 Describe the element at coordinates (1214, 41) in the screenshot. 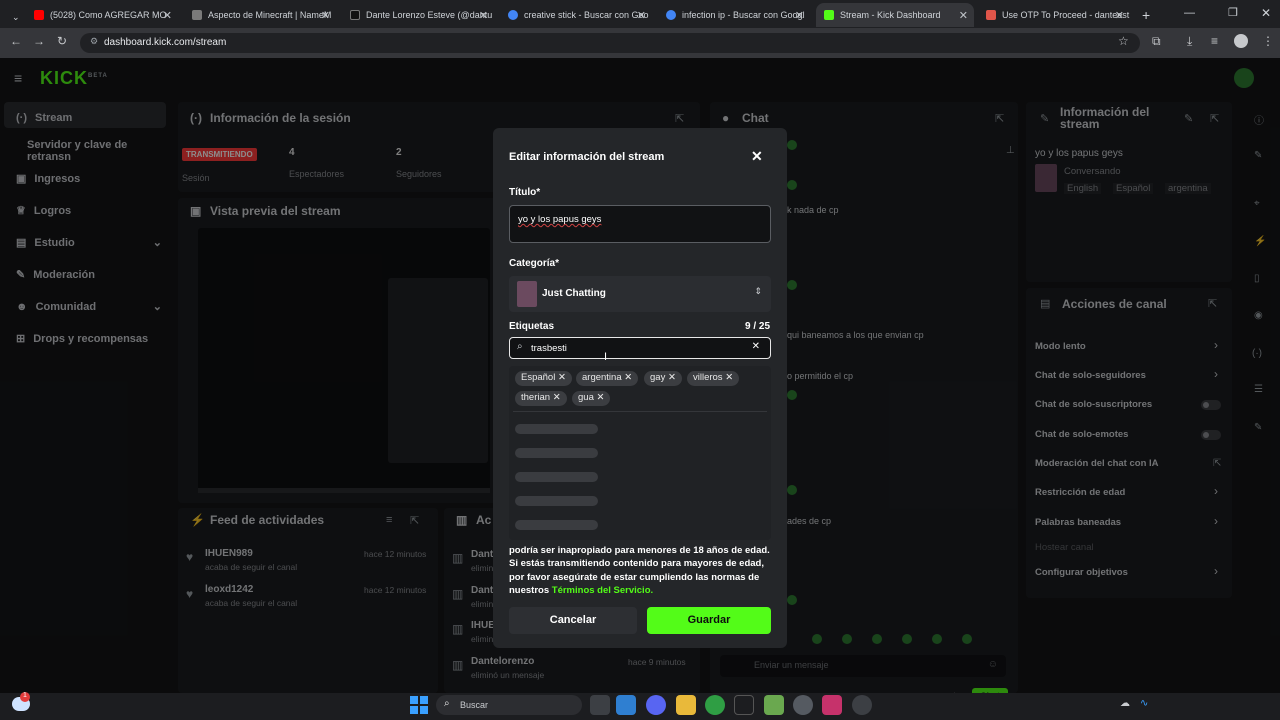

I see `media-icon: ≡` at that location.